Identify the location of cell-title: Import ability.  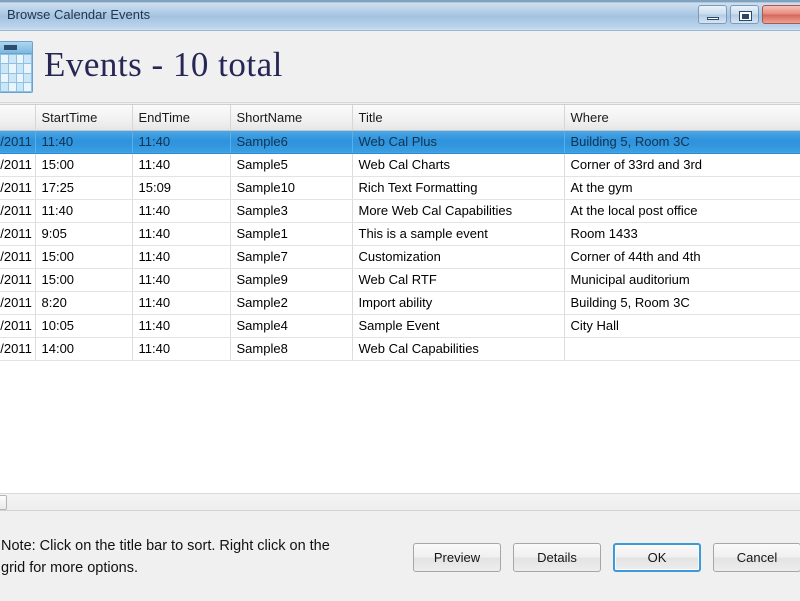
(458, 303).